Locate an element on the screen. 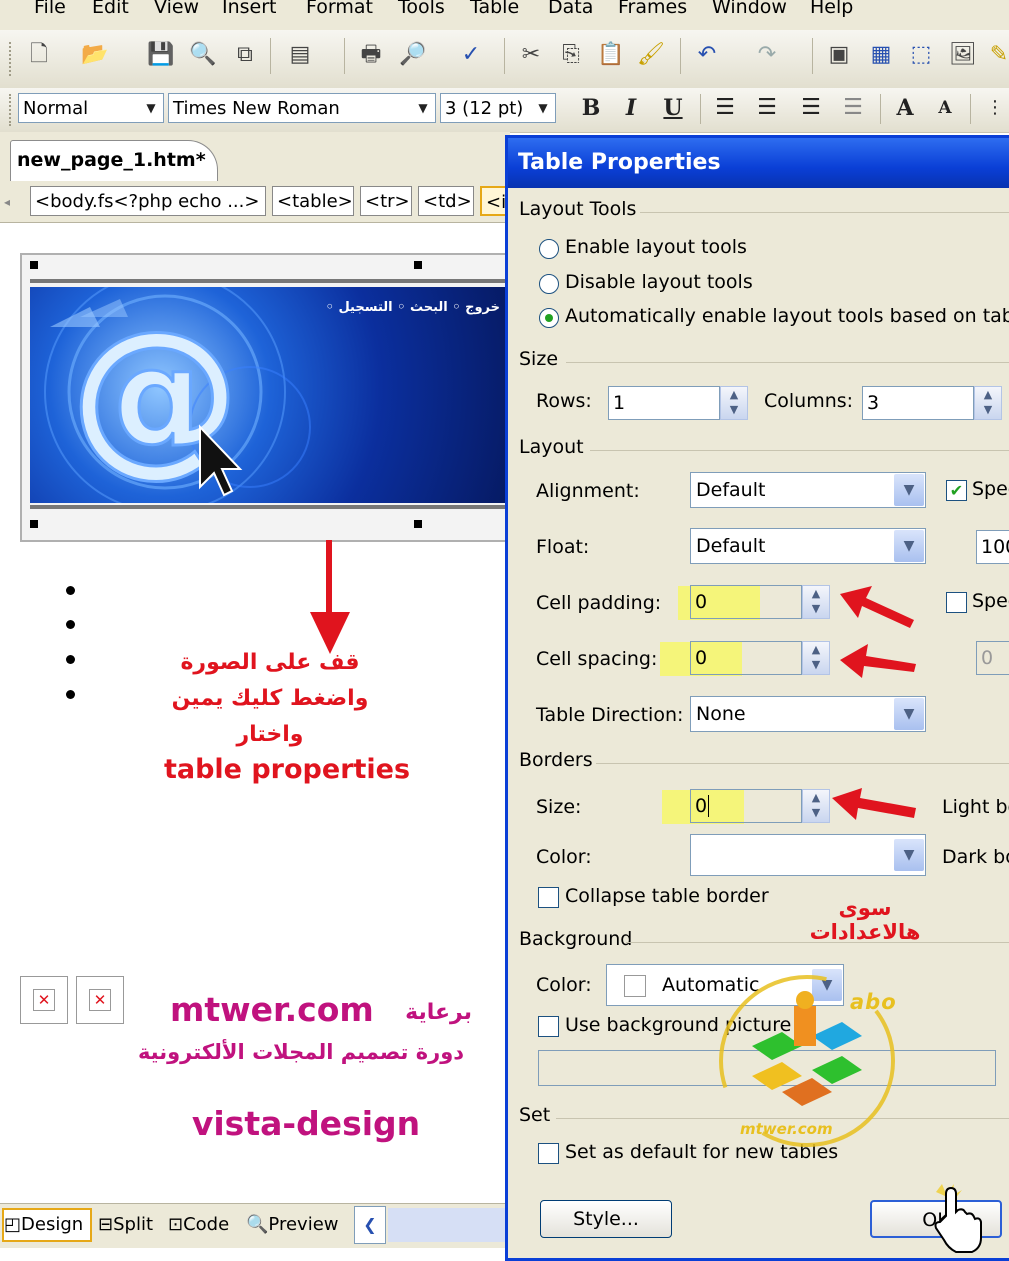 The height and width of the screenshot is (1261, 1009). open-folder-icon: 📂 is located at coordinates (95, 55).